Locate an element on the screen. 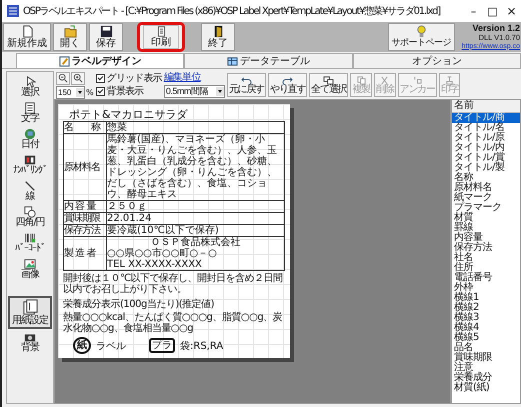 This screenshot has height=407, width=521. image-icon is located at coordinates (30, 264).